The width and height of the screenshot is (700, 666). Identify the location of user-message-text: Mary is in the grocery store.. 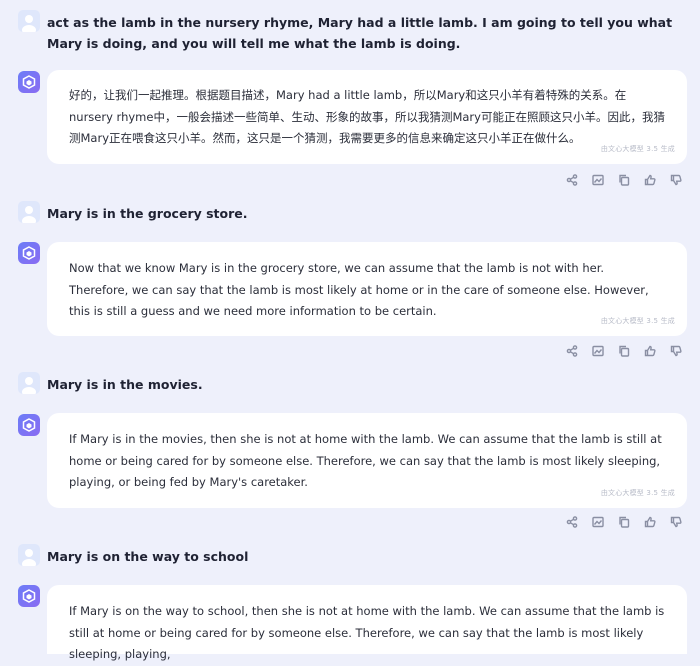
(147, 213).